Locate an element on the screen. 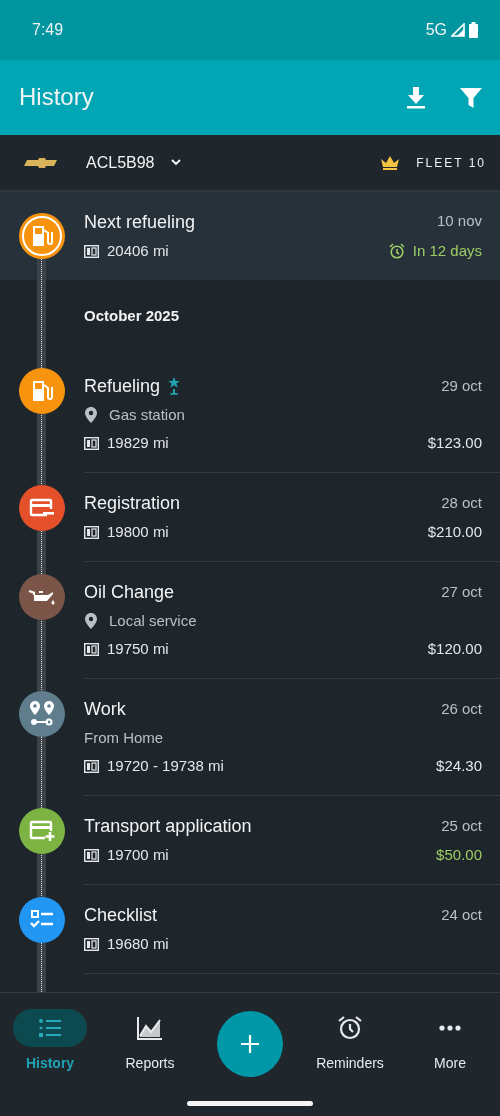  trip-note: From Home is located at coordinates (124, 737).